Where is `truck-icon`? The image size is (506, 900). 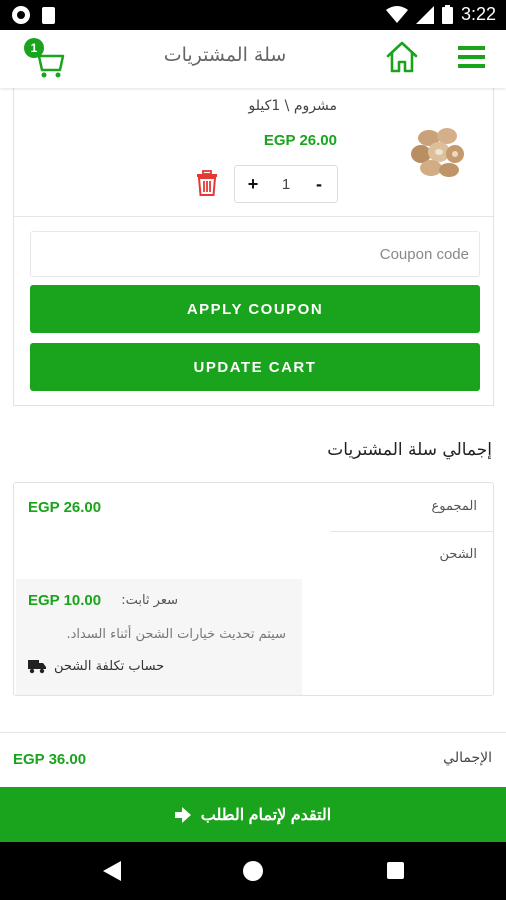
truck-icon is located at coordinates (37, 667).